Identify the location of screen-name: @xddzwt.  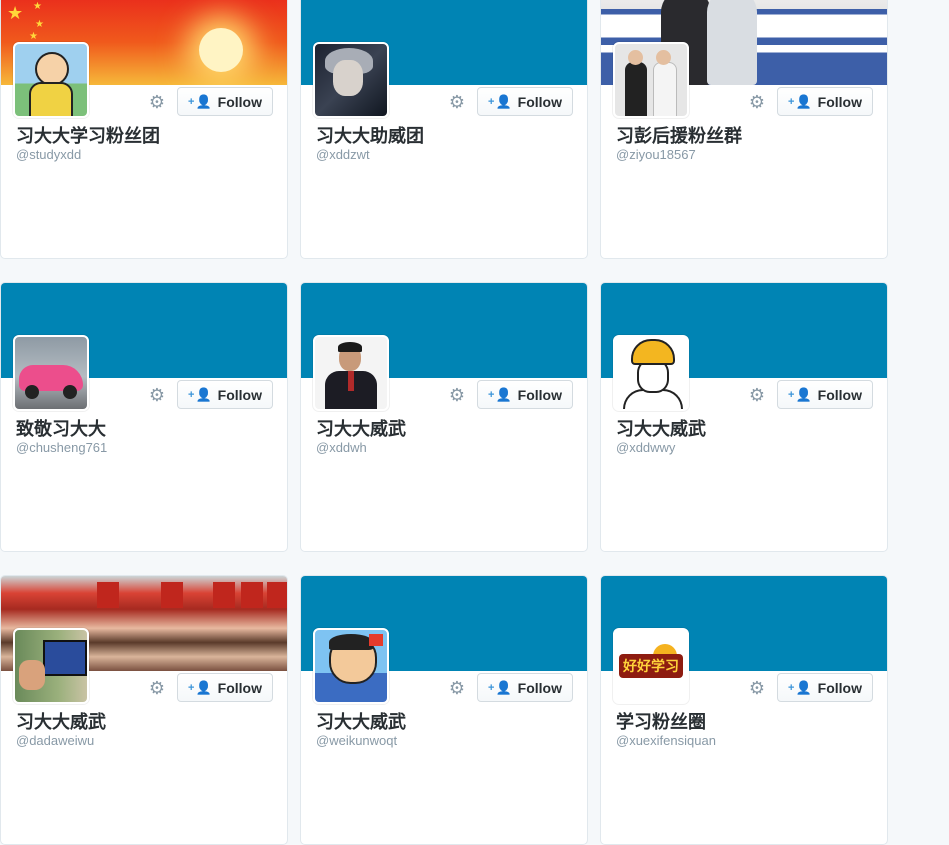
(343, 154).